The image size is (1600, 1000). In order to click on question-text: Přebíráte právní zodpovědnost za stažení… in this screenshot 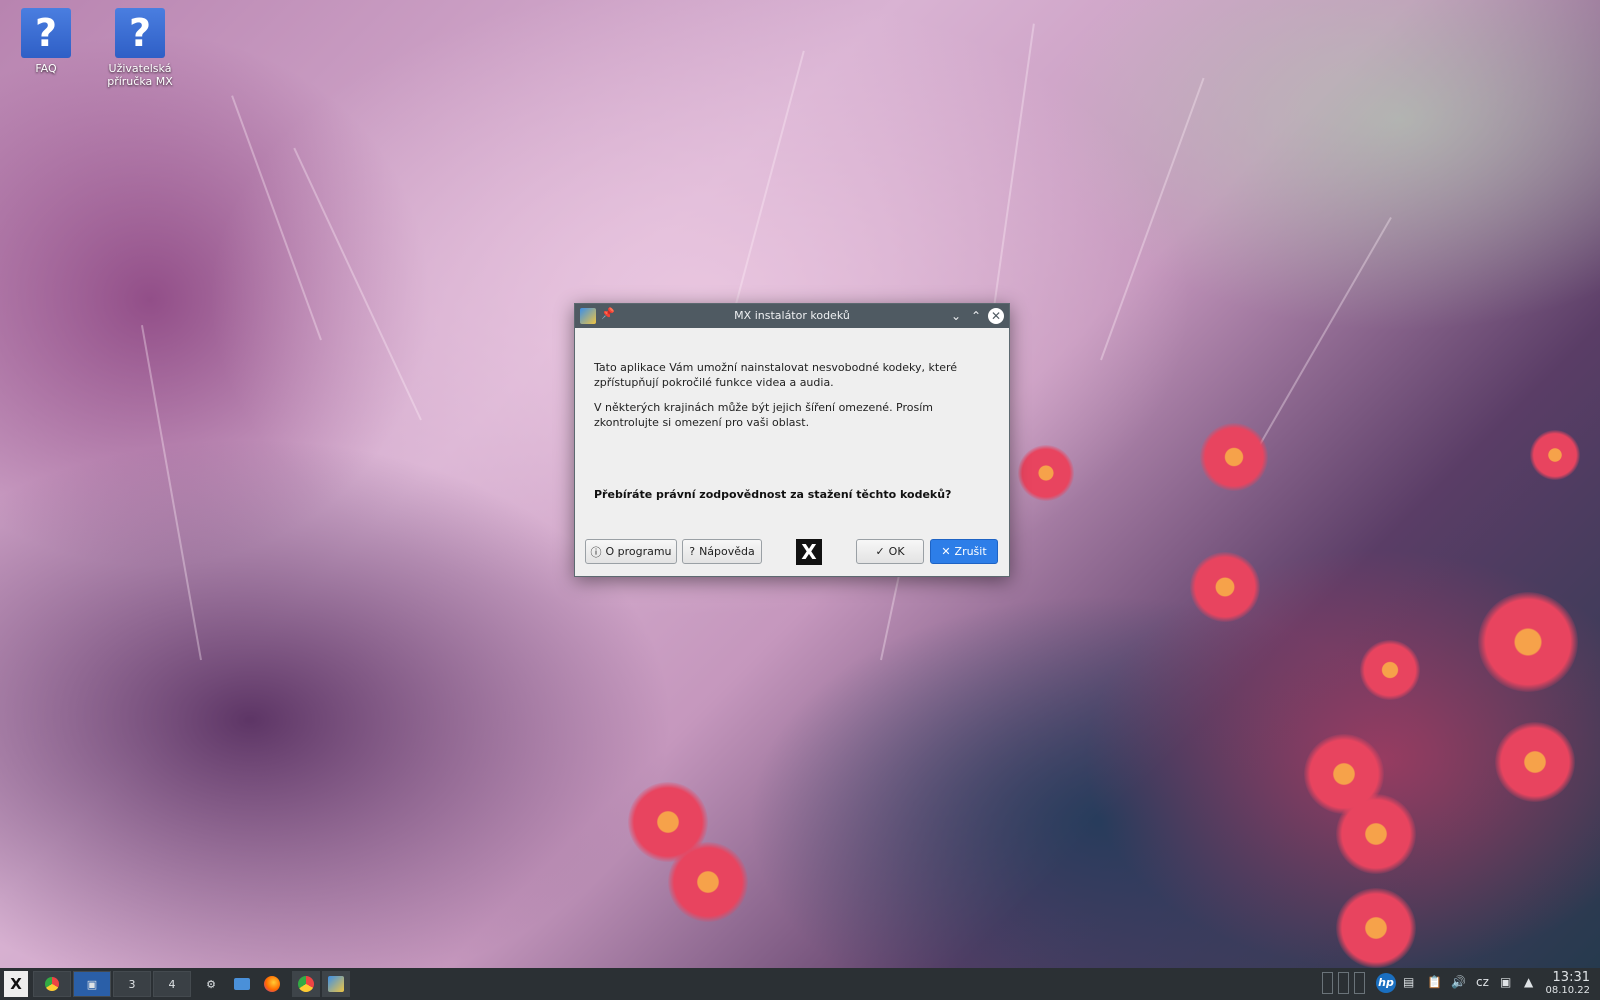, I will do `click(773, 494)`.